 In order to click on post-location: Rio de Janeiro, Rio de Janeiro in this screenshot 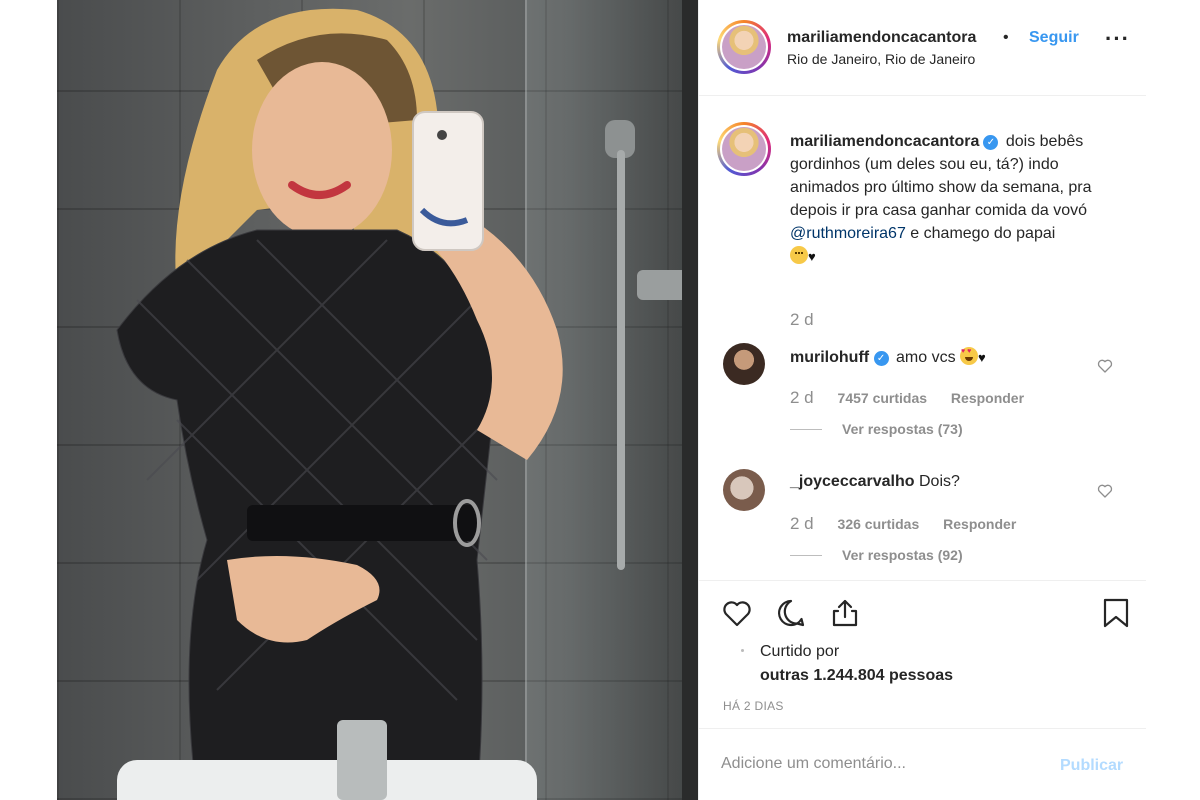, I will do `click(881, 59)`.